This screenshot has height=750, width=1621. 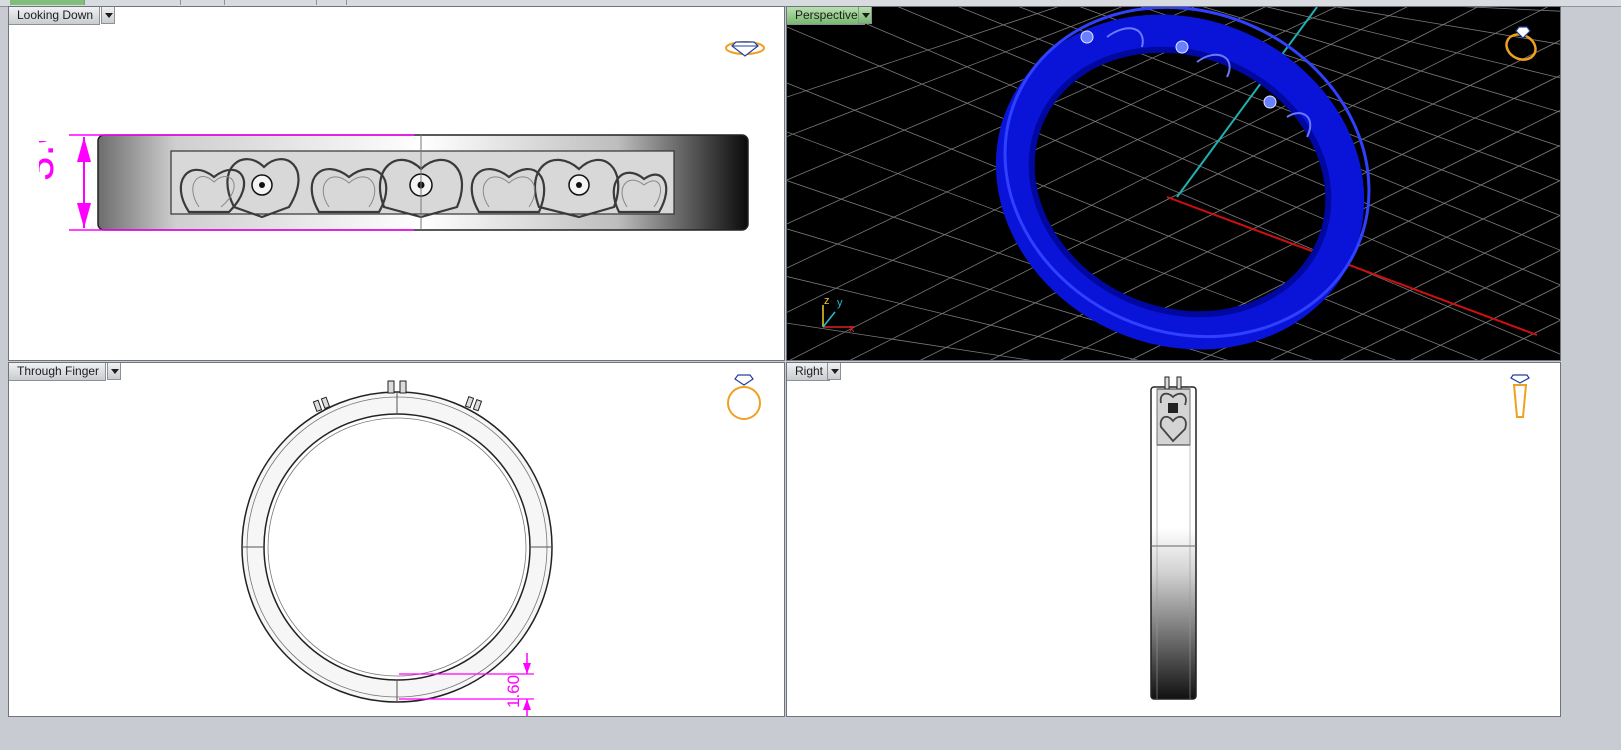 I want to click on ring-side-view-drawing, so click(x=1173, y=538).